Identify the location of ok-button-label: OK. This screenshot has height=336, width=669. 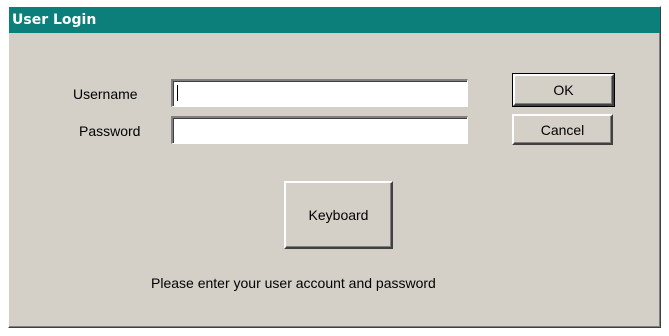
(563, 90).